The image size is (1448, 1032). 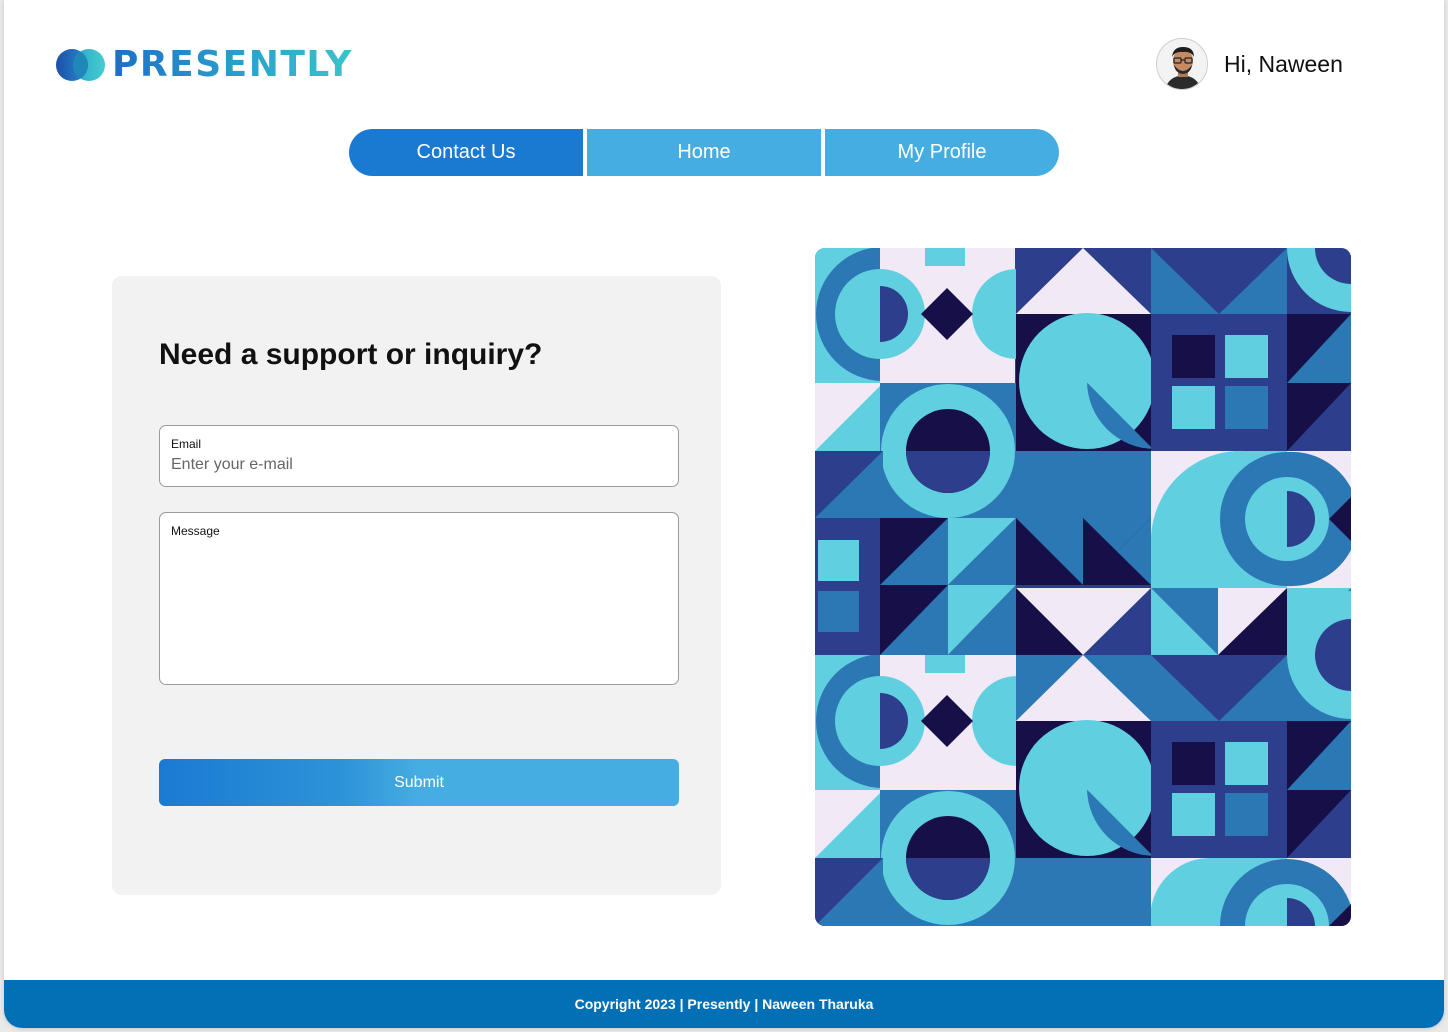 I want to click on email-input, so click(x=418, y=465).